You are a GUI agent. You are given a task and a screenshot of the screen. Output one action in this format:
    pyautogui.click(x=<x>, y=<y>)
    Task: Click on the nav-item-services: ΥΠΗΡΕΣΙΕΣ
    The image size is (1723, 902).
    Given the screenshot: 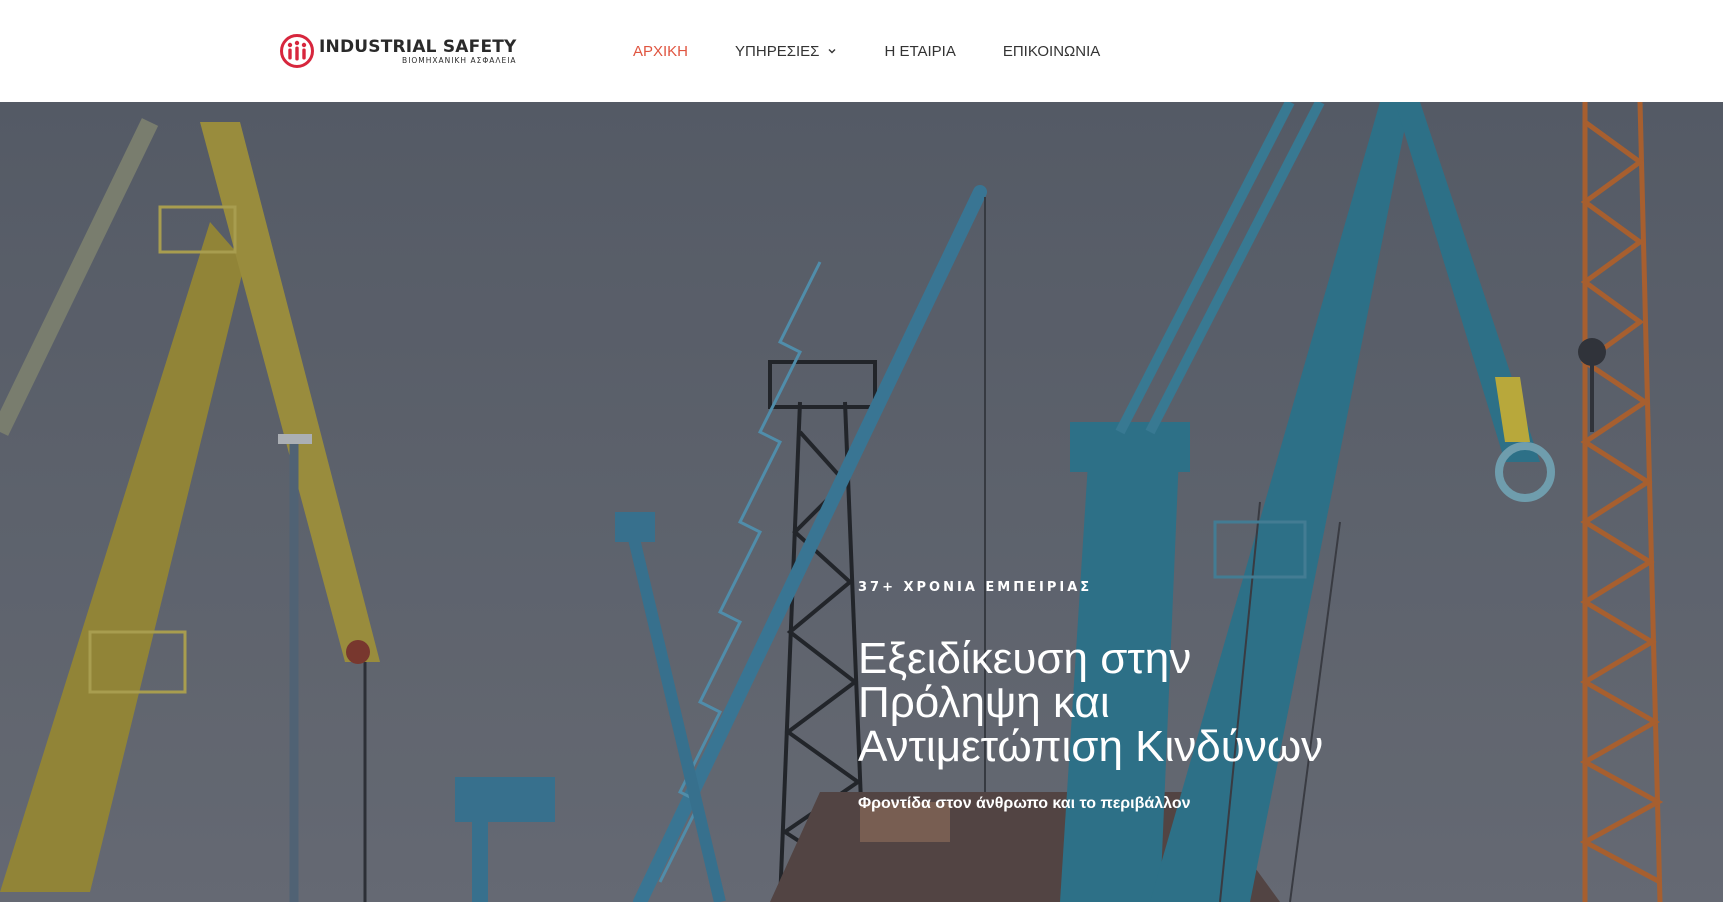 What is the action you would take?
    pyautogui.click(x=786, y=51)
    